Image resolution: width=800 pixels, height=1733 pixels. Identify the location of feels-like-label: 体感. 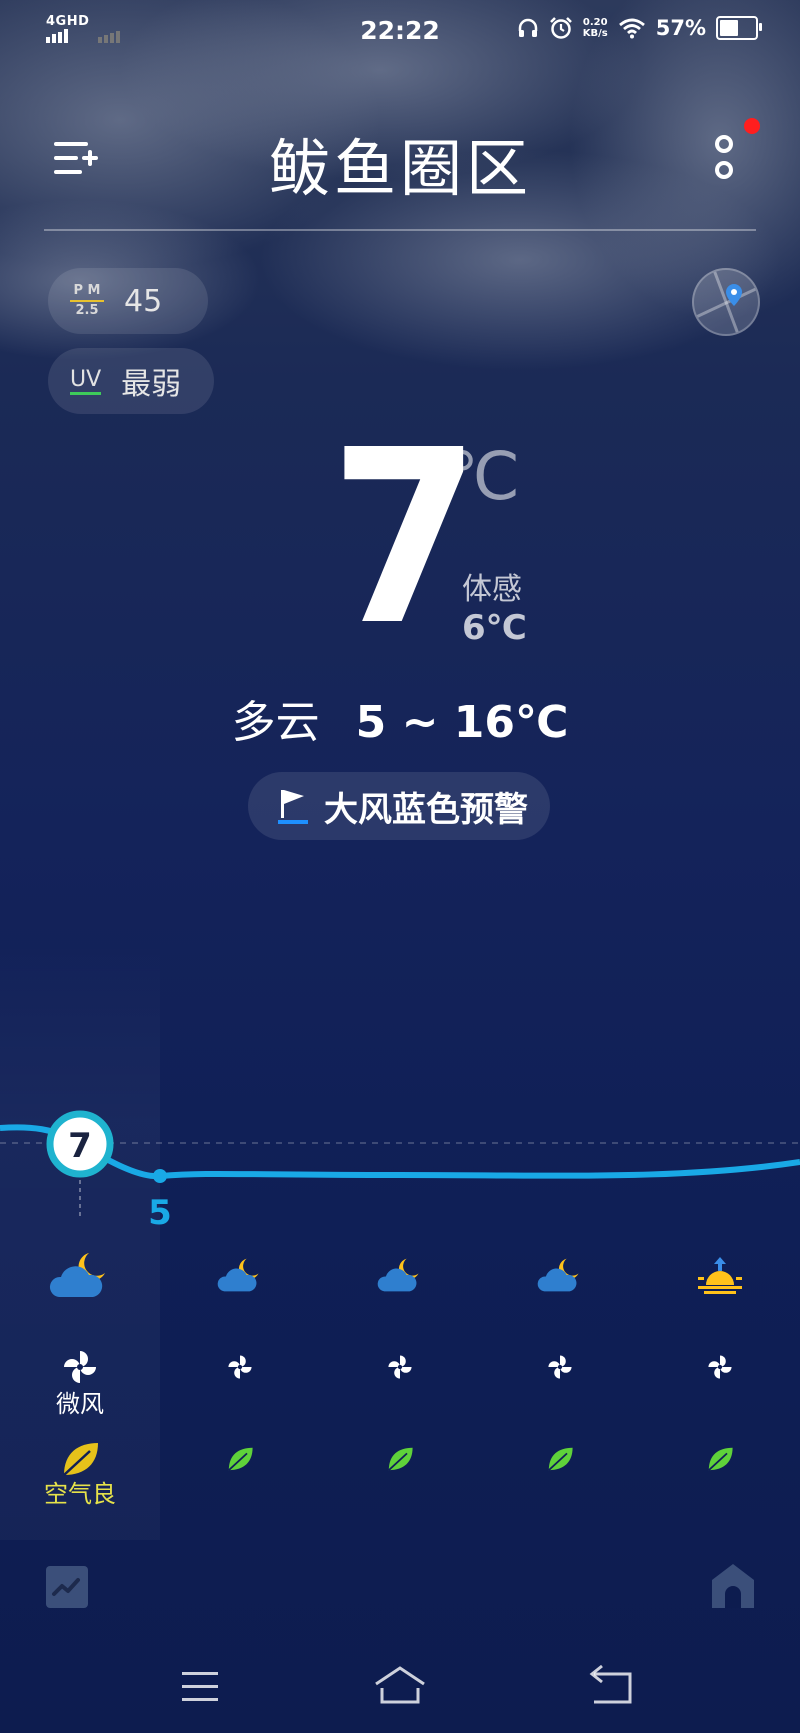
(492, 589).